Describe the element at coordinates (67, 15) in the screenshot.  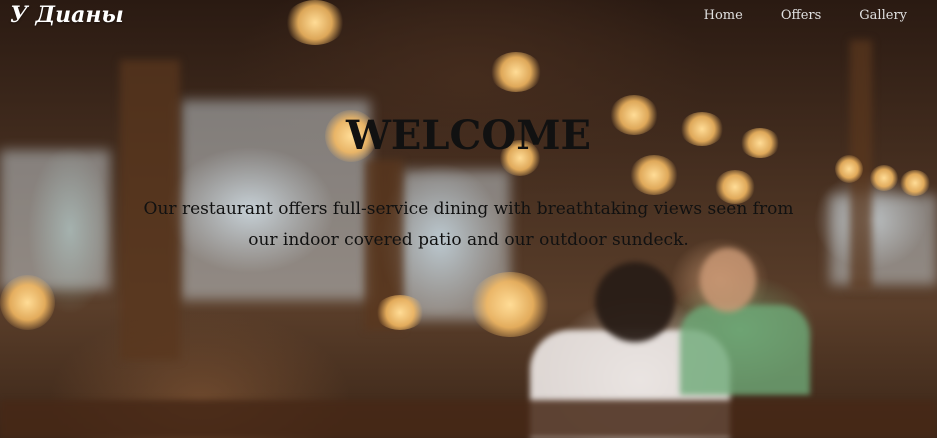
I see `brand-logo: У Дианы` at that location.